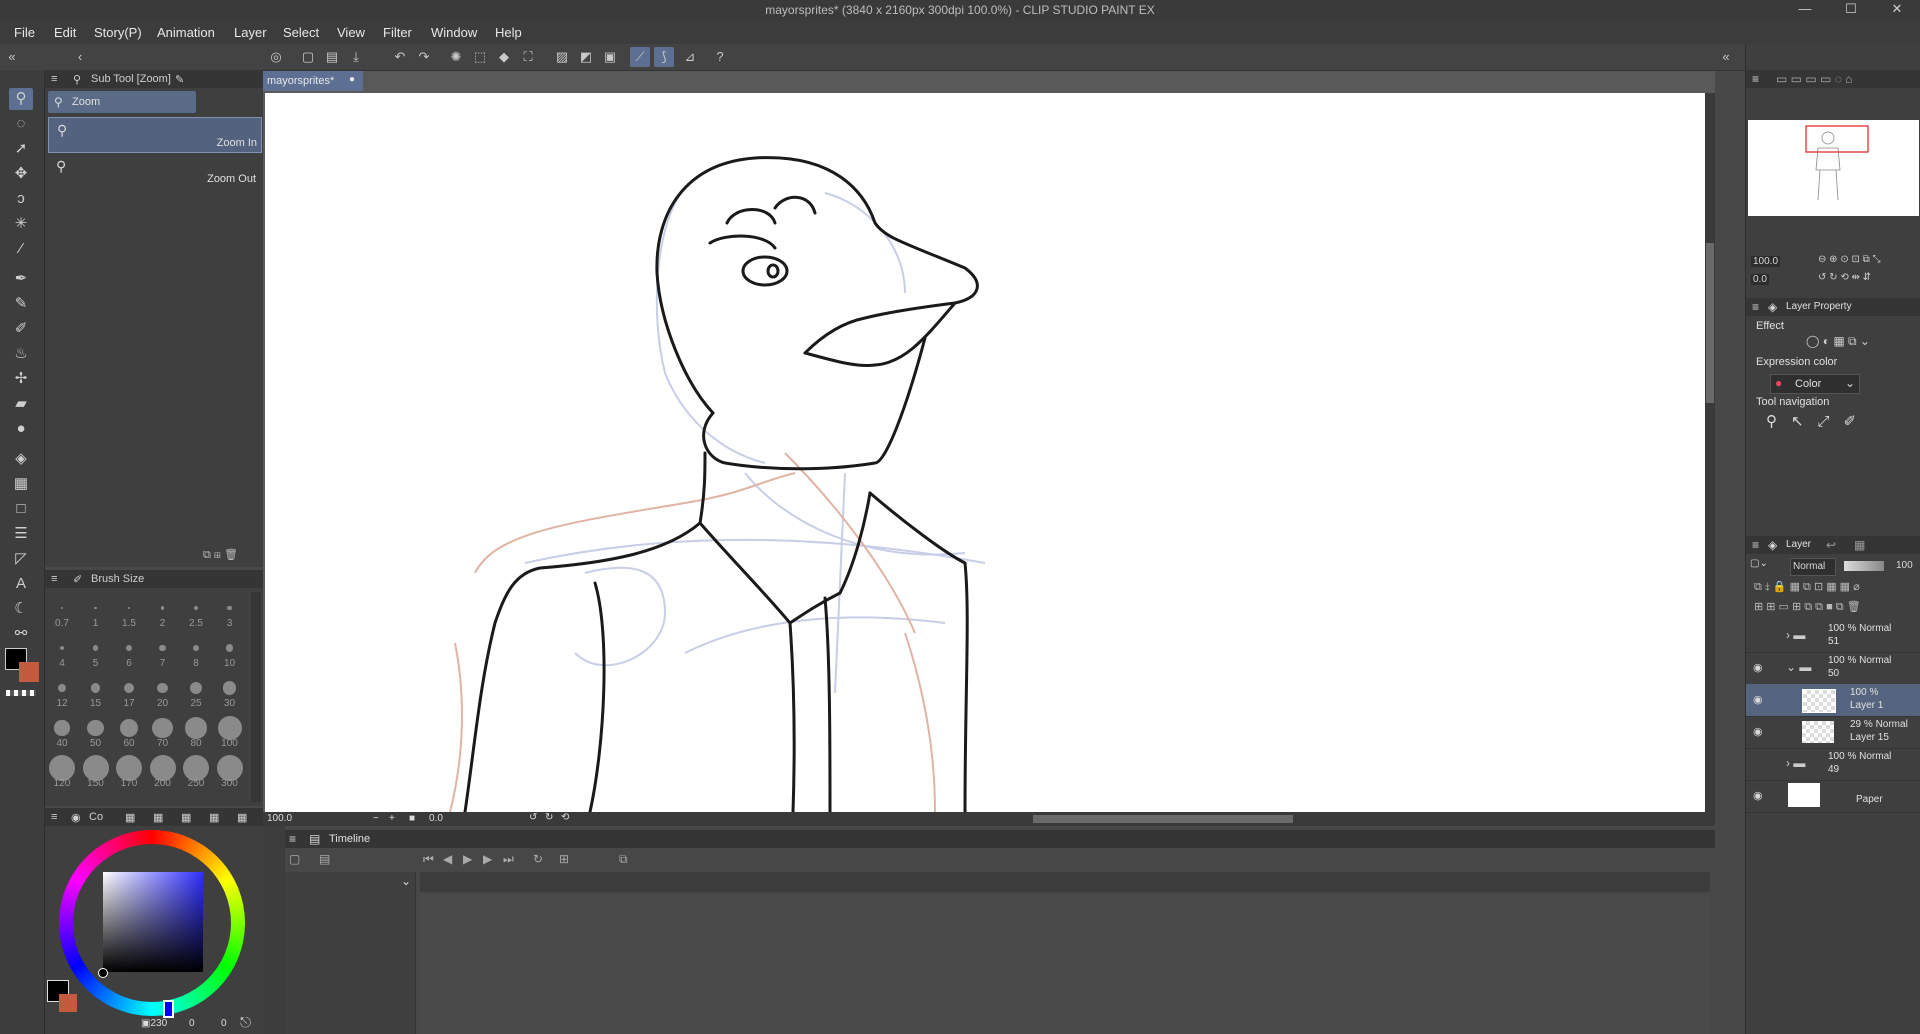 Image resolution: width=1920 pixels, height=1034 pixels. What do you see at coordinates (1815, 384) in the screenshot?
I see `expression-color-select: ● Color ⌄` at bounding box center [1815, 384].